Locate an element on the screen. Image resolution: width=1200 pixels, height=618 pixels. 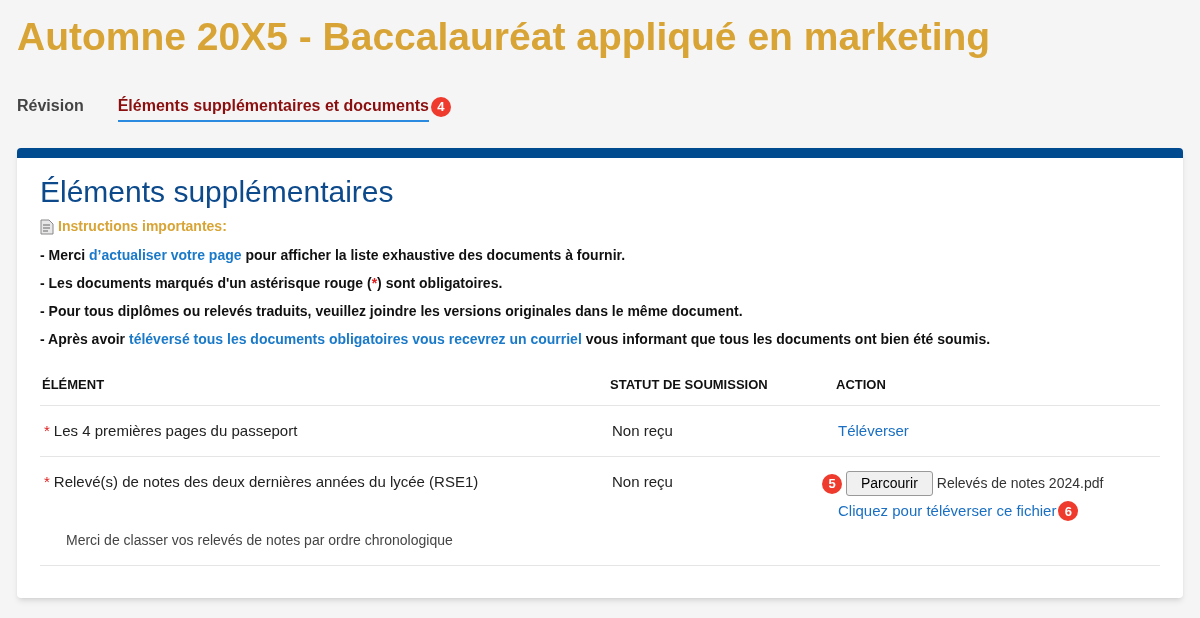
column-header: STATUT DE SOUMISSION is located at coordinates (689, 385).